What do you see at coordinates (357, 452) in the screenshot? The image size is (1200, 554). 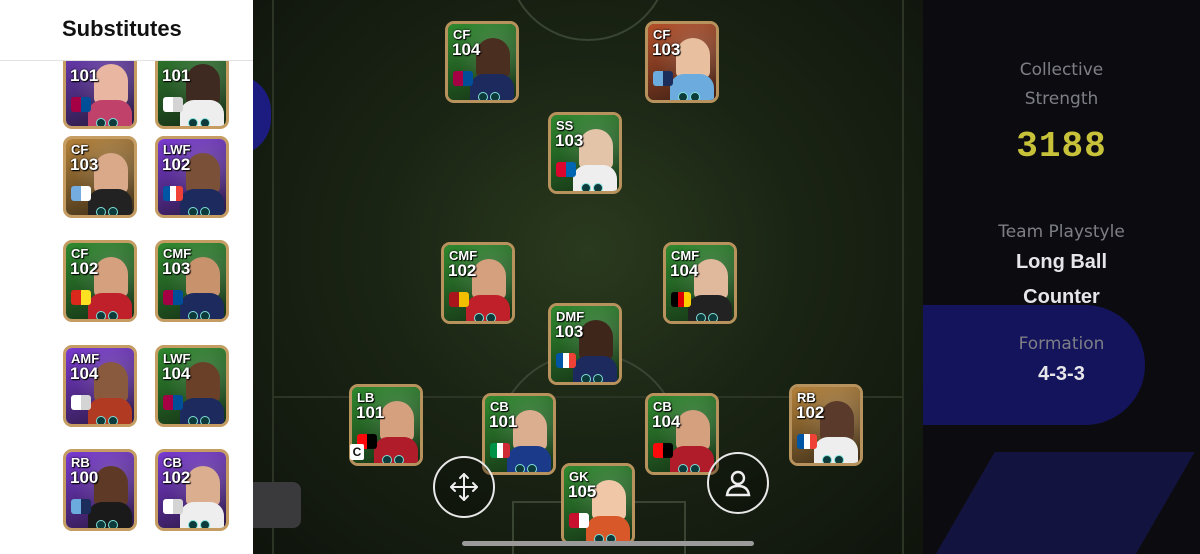 I see `captain-tag: C` at bounding box center [357, 452].